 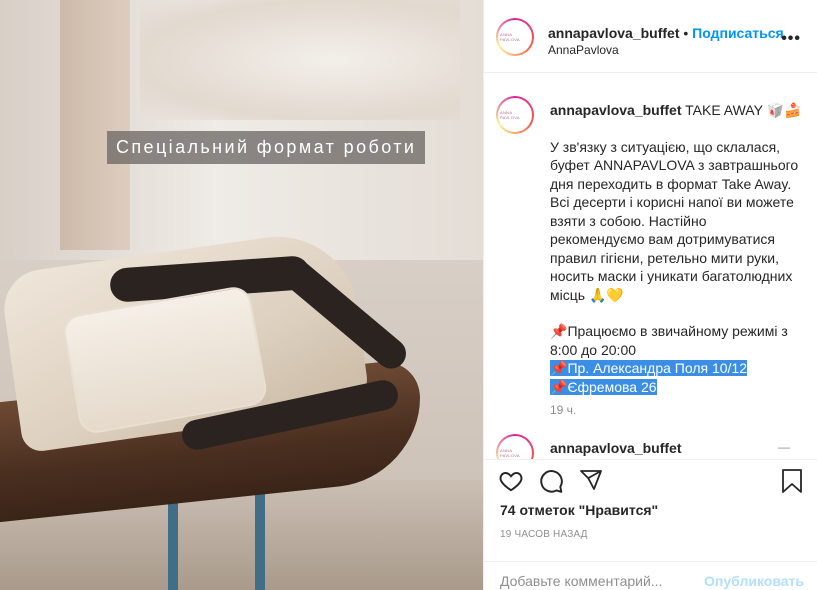 What do you see at coordinates (791, 39) in the screenshot?
I see `more-options-button: •••` at bounding box center [791, 39].